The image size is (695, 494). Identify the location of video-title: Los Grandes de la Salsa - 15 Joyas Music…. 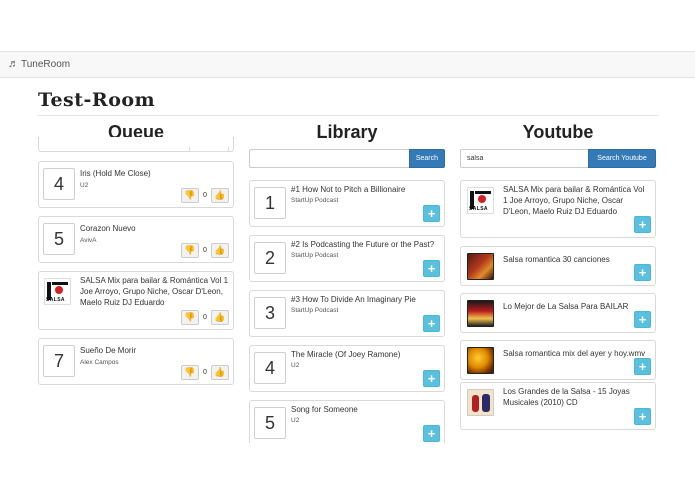
(566, 397).